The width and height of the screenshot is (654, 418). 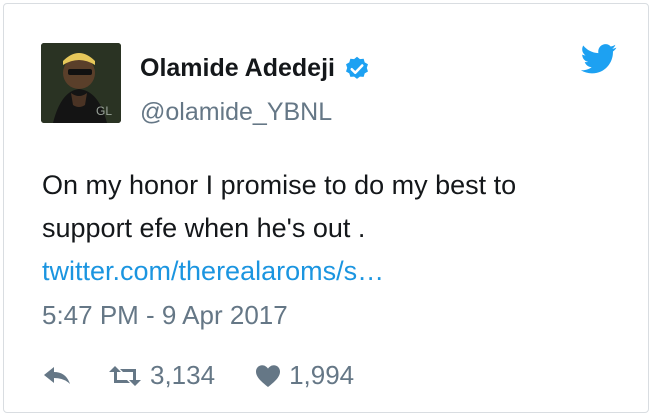 I want to click on like-count: 1,994, so click(x=322, y=375).